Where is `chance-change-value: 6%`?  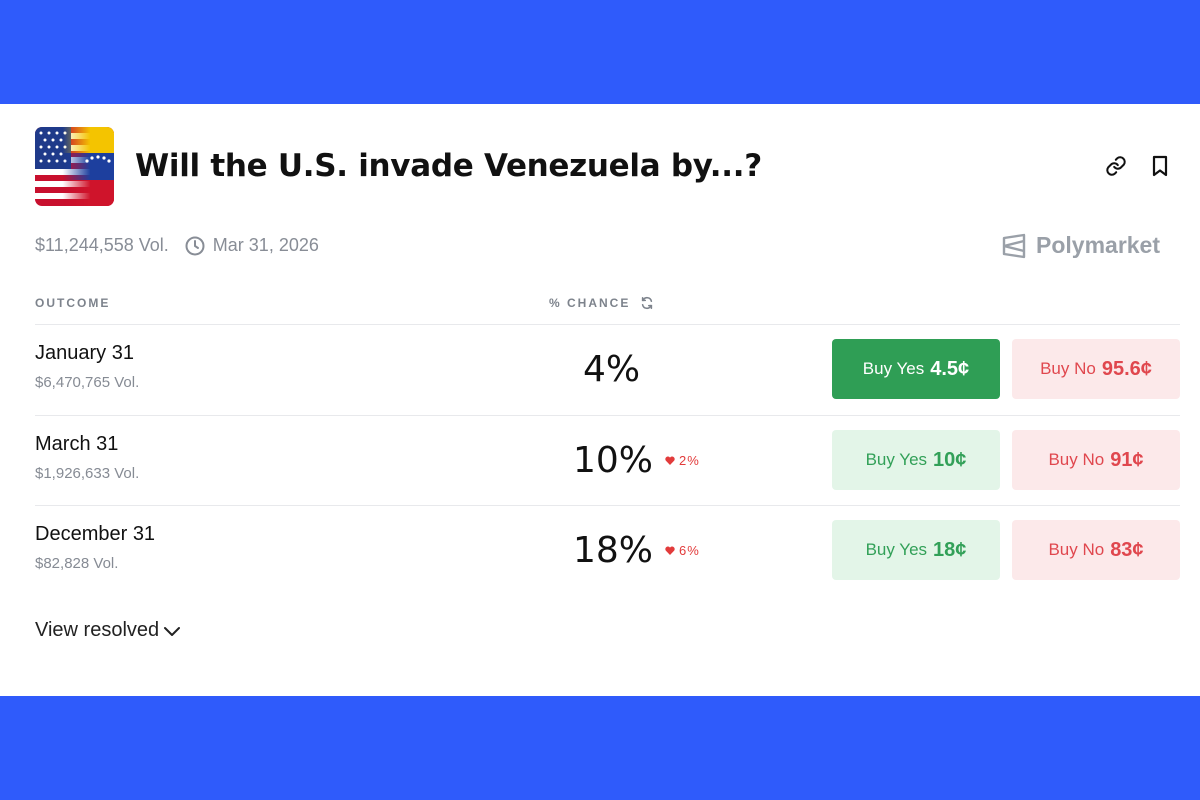
chance-change-value: 6% is located at coordinates (689, 550).